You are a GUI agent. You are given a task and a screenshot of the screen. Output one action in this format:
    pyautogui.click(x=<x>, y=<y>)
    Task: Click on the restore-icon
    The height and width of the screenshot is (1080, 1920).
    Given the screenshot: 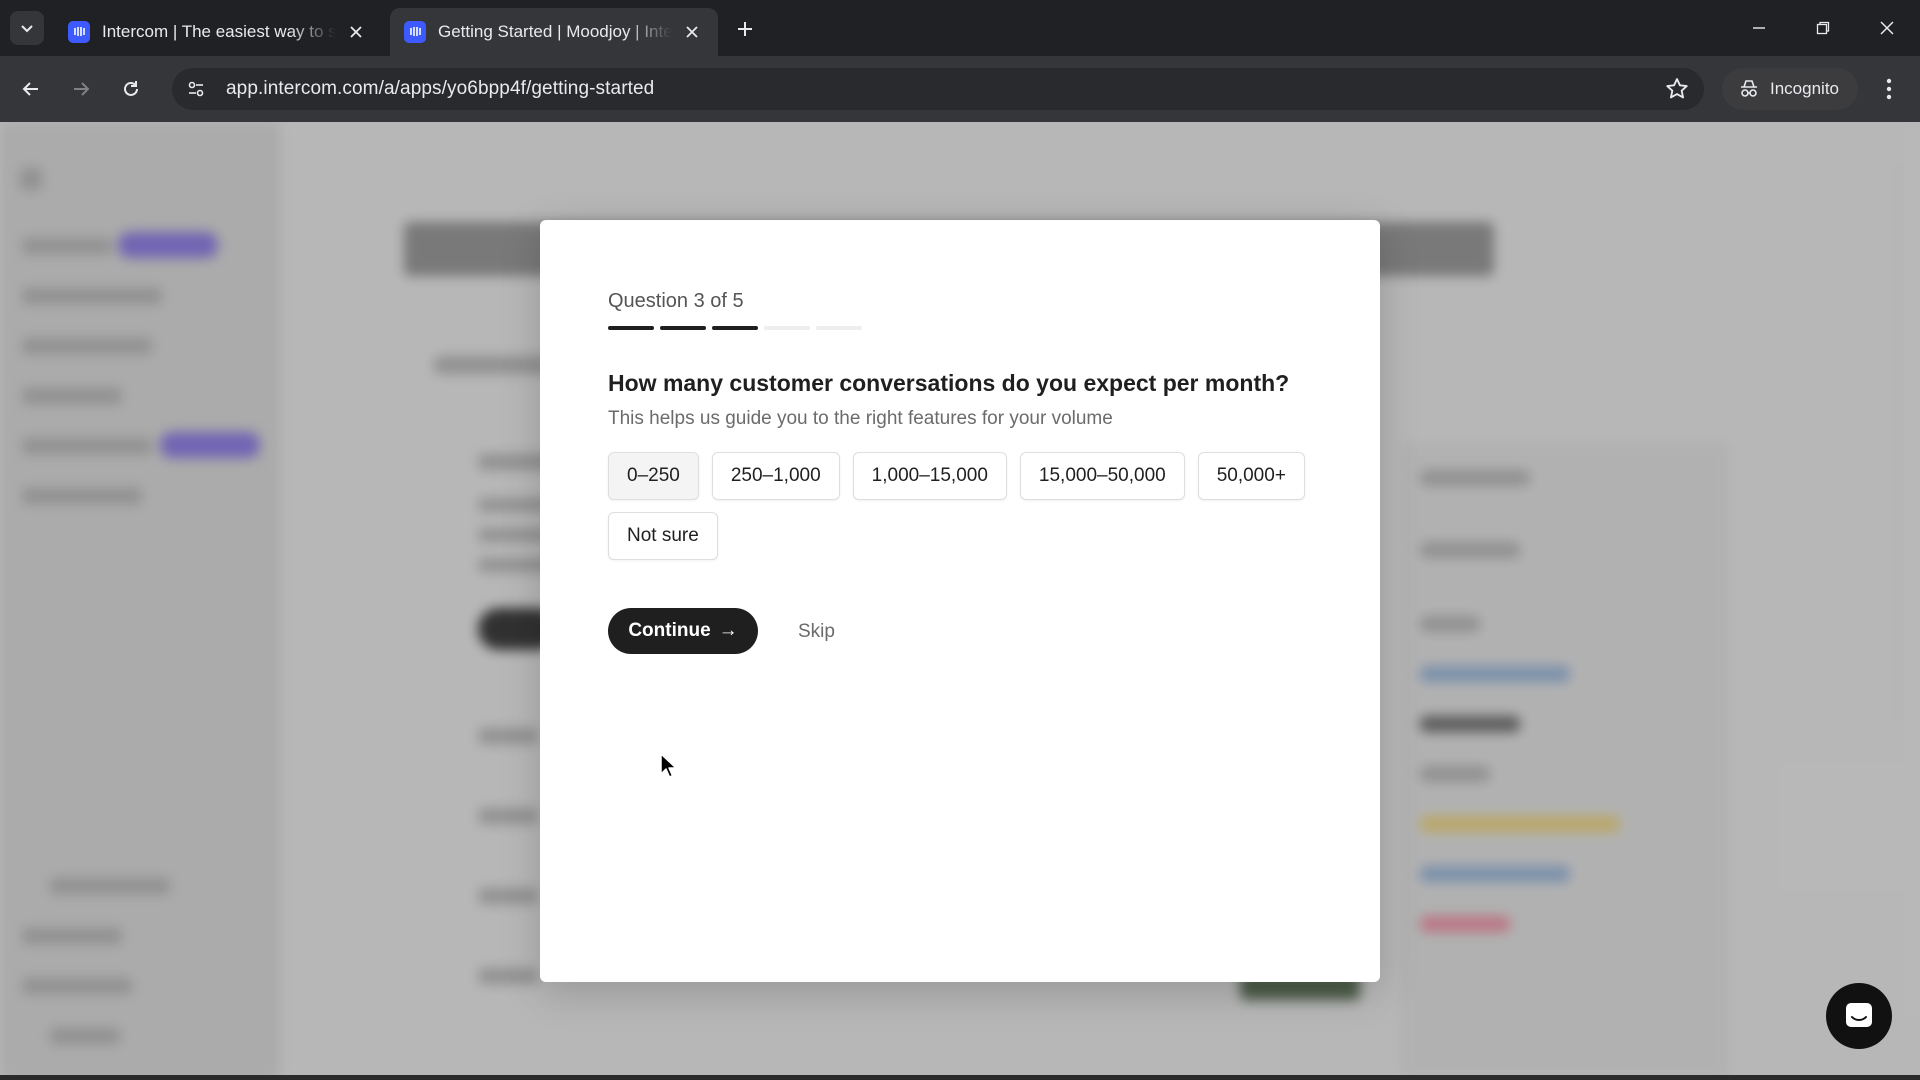 What is the action you would take?
    pyautogui.click(x=1823, y=28)
    